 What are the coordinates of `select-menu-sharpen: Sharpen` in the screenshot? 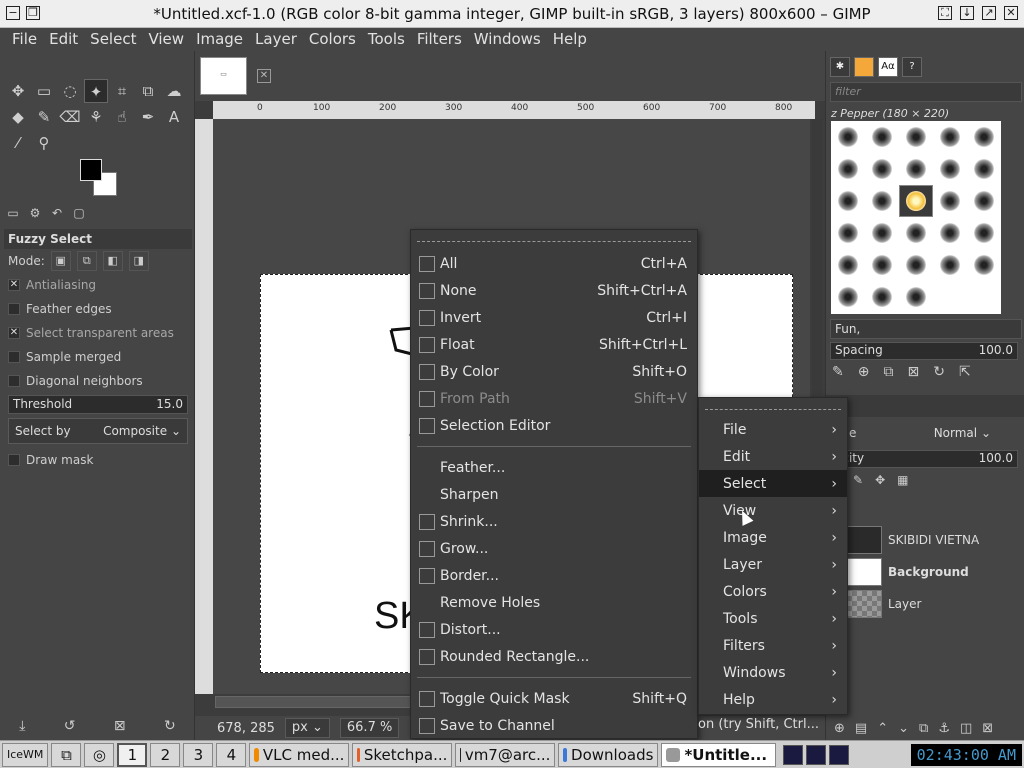 It's located at (554, 494).